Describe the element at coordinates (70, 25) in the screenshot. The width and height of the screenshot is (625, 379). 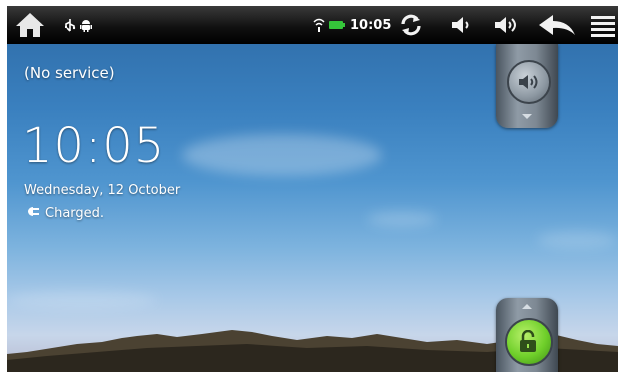
I see `usb-icon` at that location.